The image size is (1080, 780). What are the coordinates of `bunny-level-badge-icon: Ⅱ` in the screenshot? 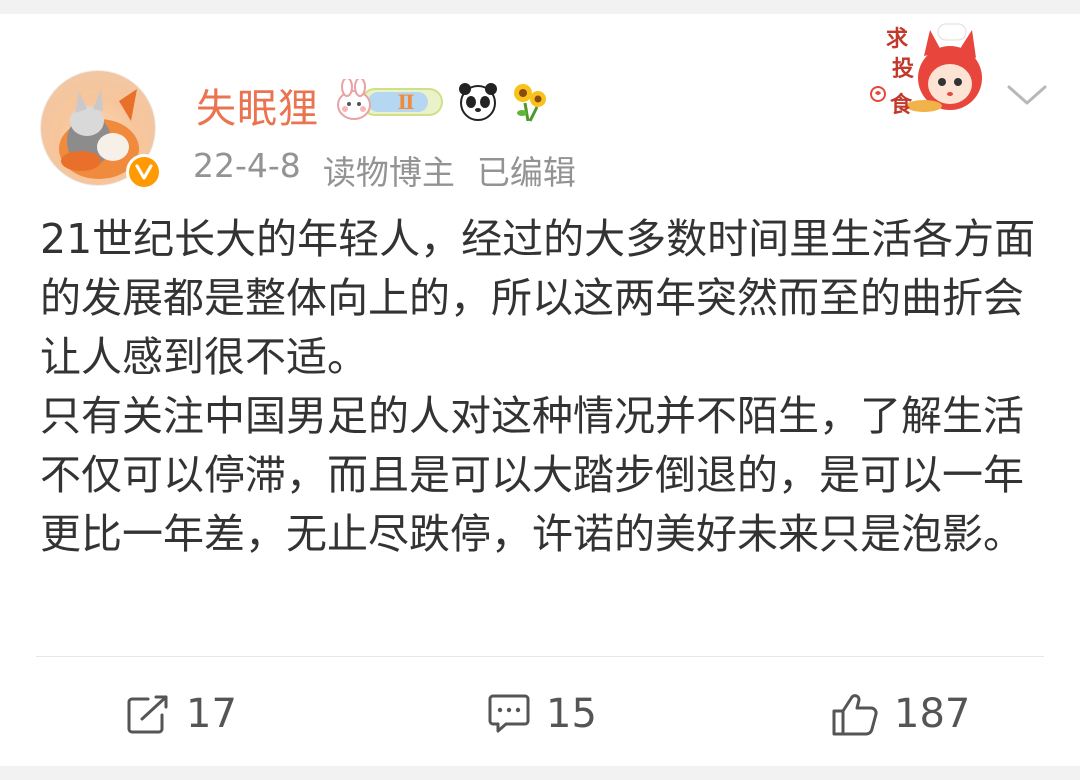 It's located at (390, 101).